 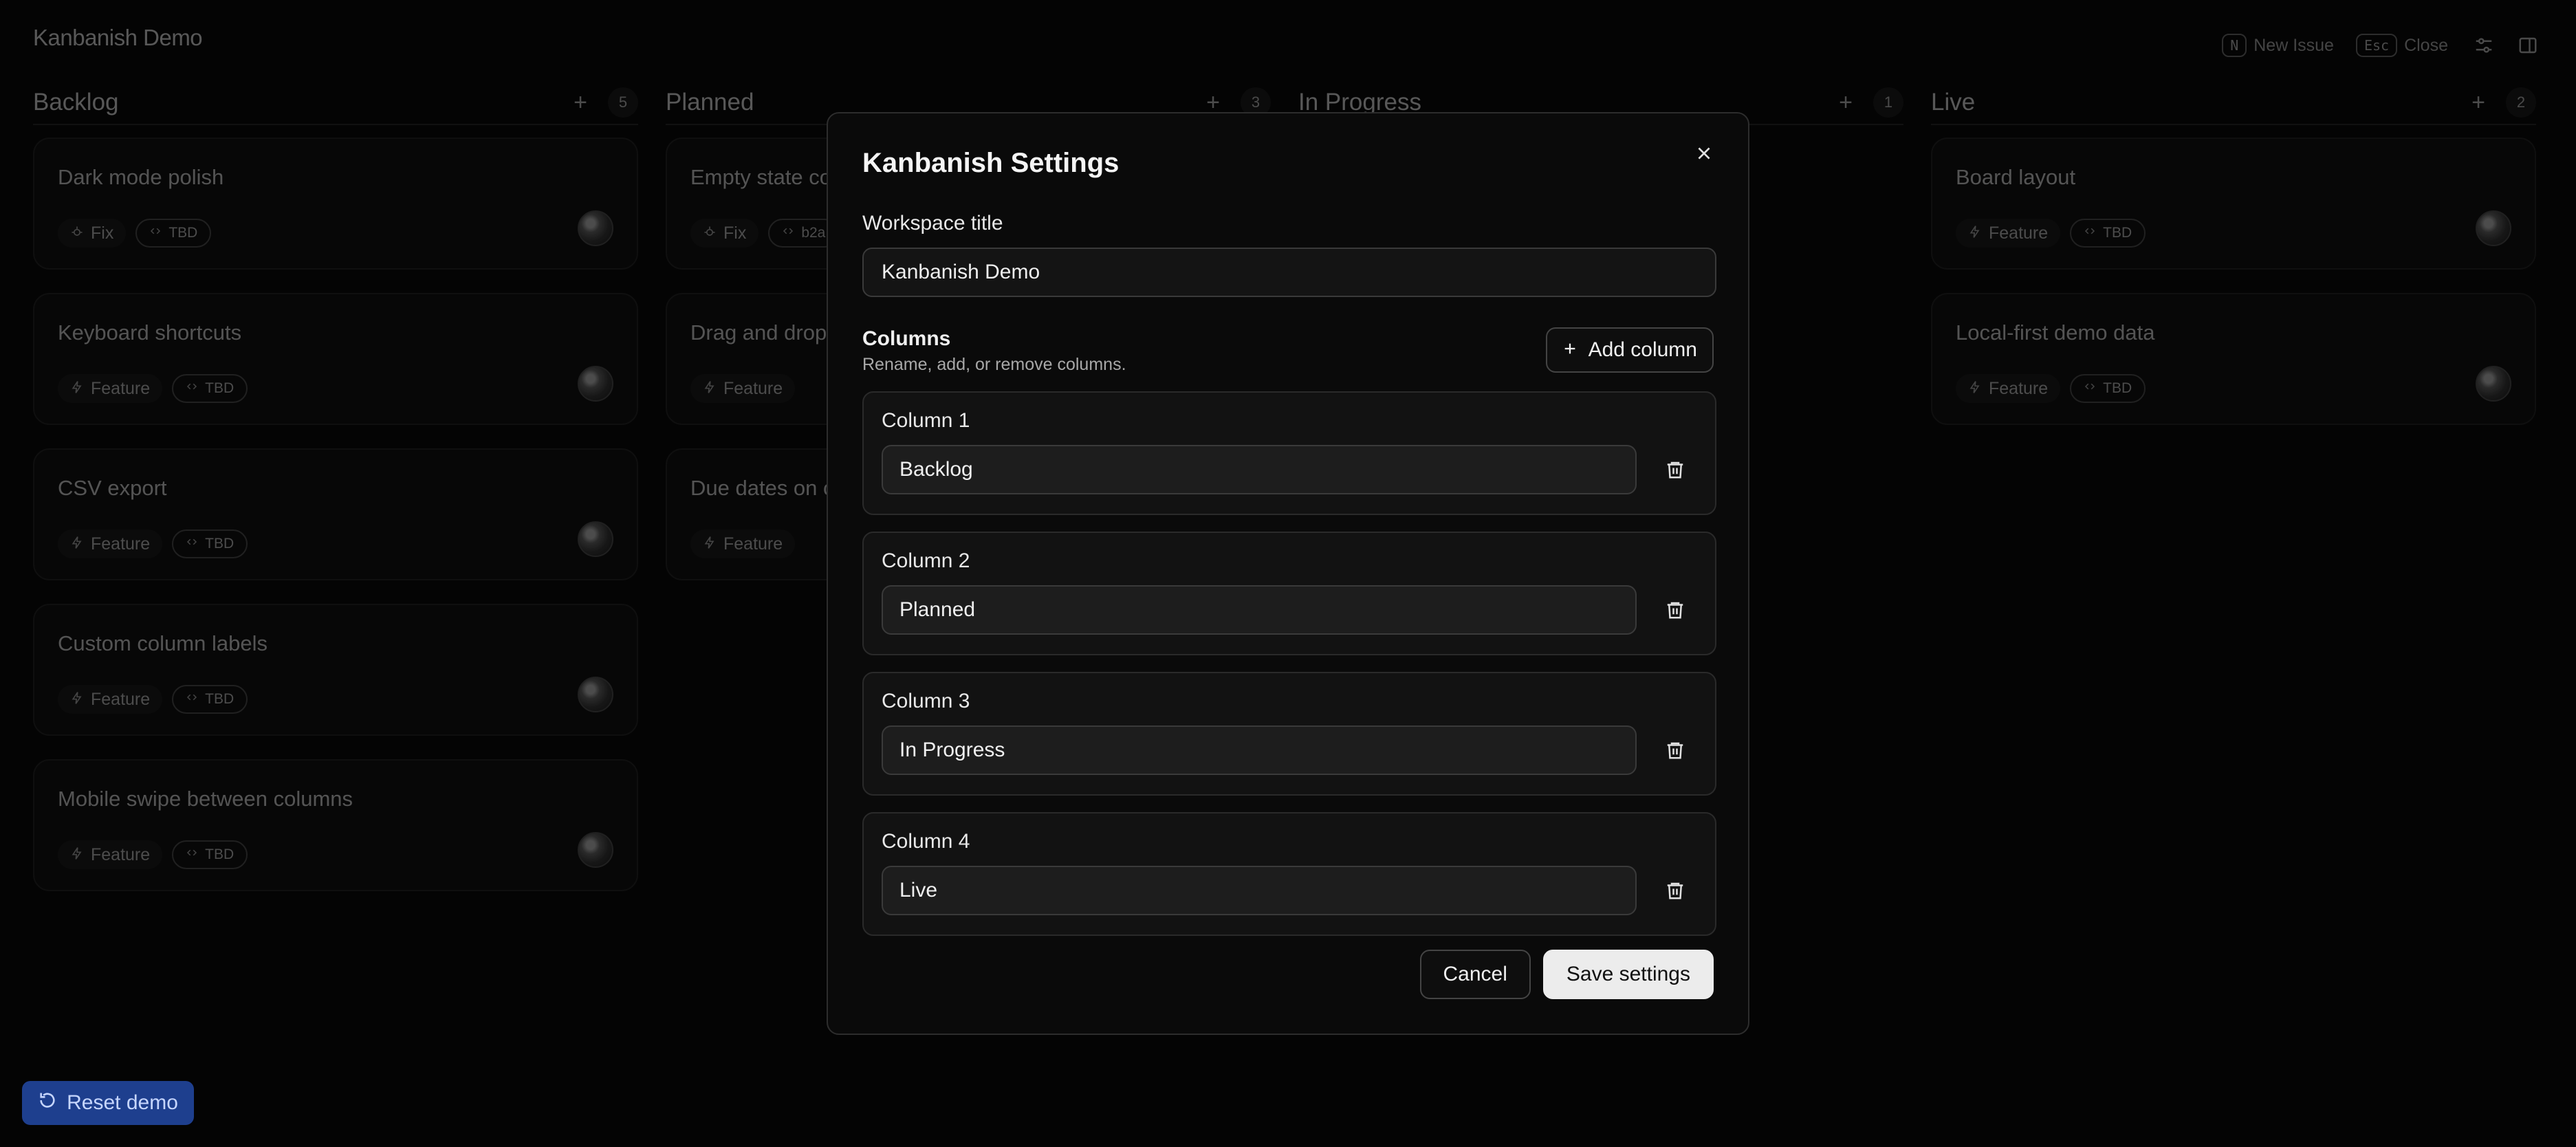 I want to click on column-settings-panel: Column 3, so click(x=1289, y=734).